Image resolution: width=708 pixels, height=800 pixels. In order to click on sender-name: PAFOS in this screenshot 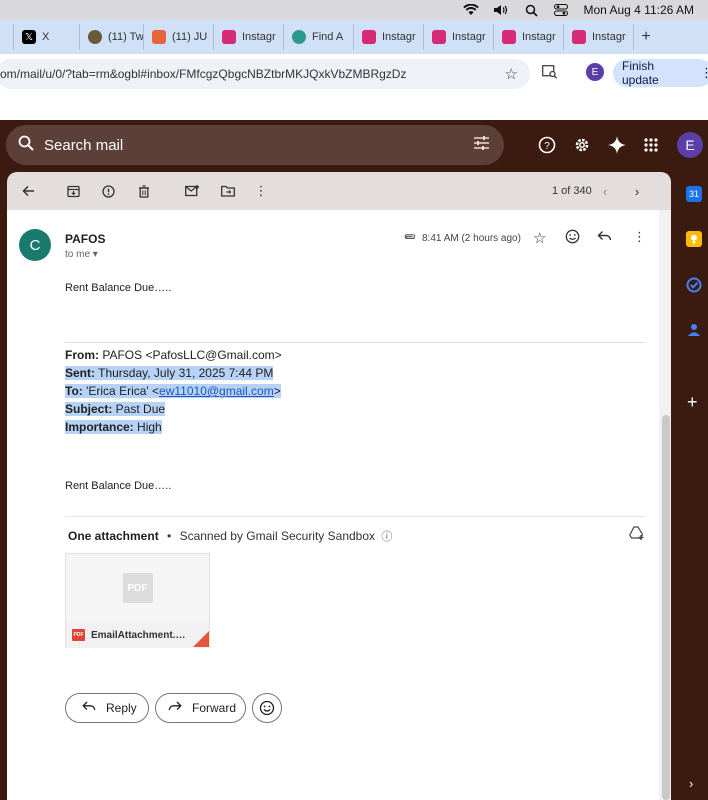, I will do `click(85, 239)`.